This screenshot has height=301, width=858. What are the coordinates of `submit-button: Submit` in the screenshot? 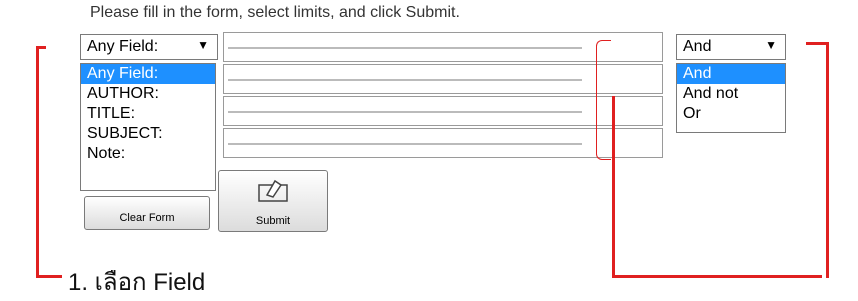 It's located at (273, 201).